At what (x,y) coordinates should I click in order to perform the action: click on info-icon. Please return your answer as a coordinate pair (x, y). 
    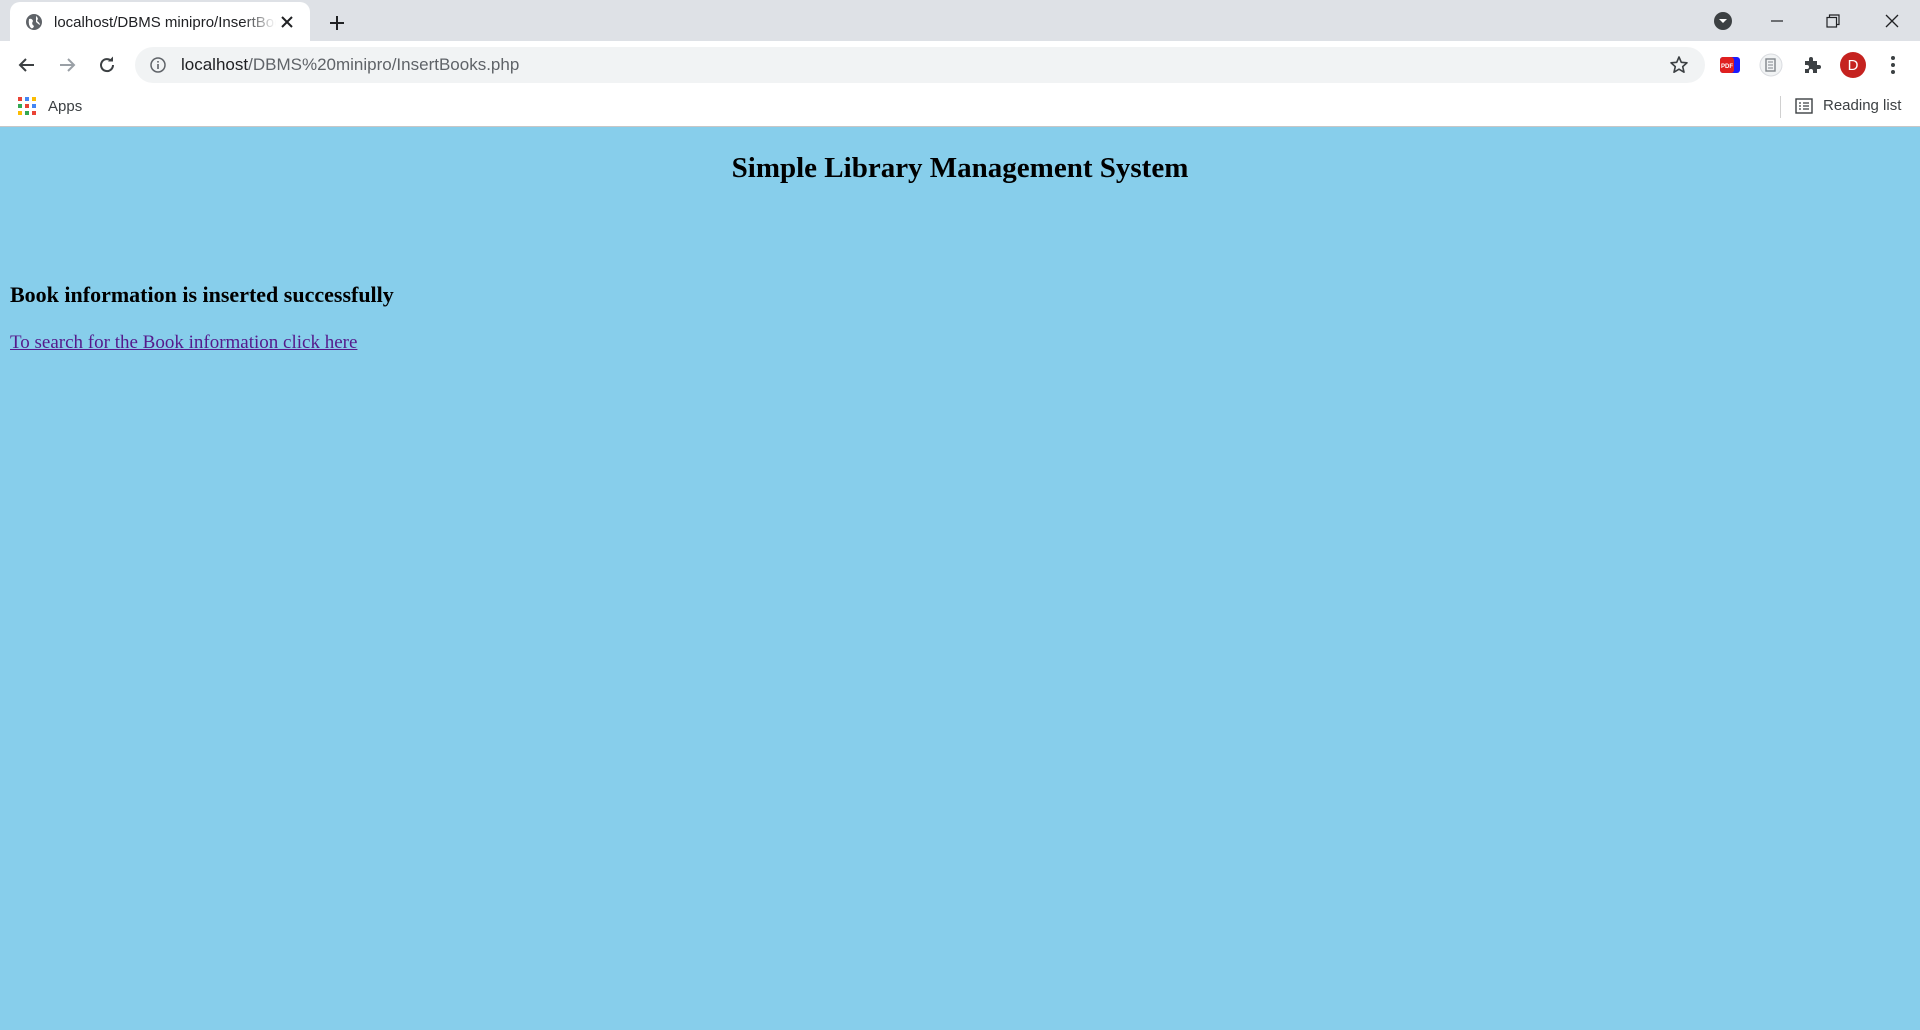
    Looking at the image, I should click on (158, 65).